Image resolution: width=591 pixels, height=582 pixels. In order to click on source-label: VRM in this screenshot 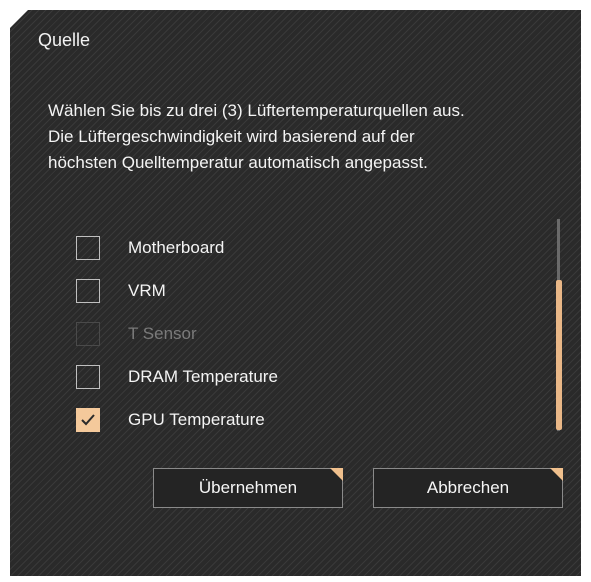, I will do `click(147, 290)`.